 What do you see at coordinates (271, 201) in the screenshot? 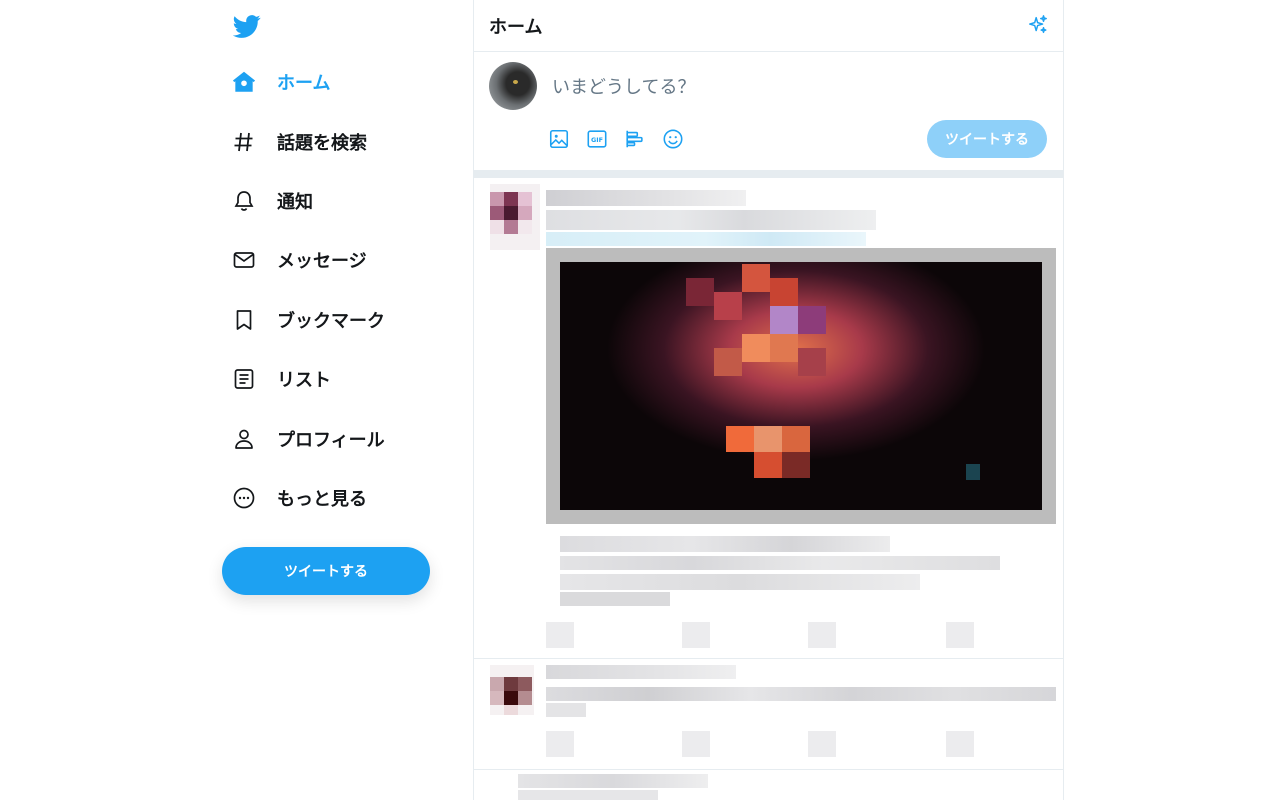
I see `nav-item-notifications: 通知` at bounding box center [271, 201].